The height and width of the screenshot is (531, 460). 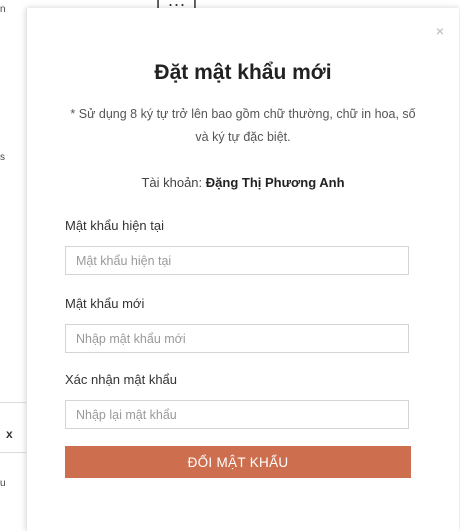 I want to click on account-info: Tài khoản: Đặng Thị Phương Anh, so click(x=243, y=182).